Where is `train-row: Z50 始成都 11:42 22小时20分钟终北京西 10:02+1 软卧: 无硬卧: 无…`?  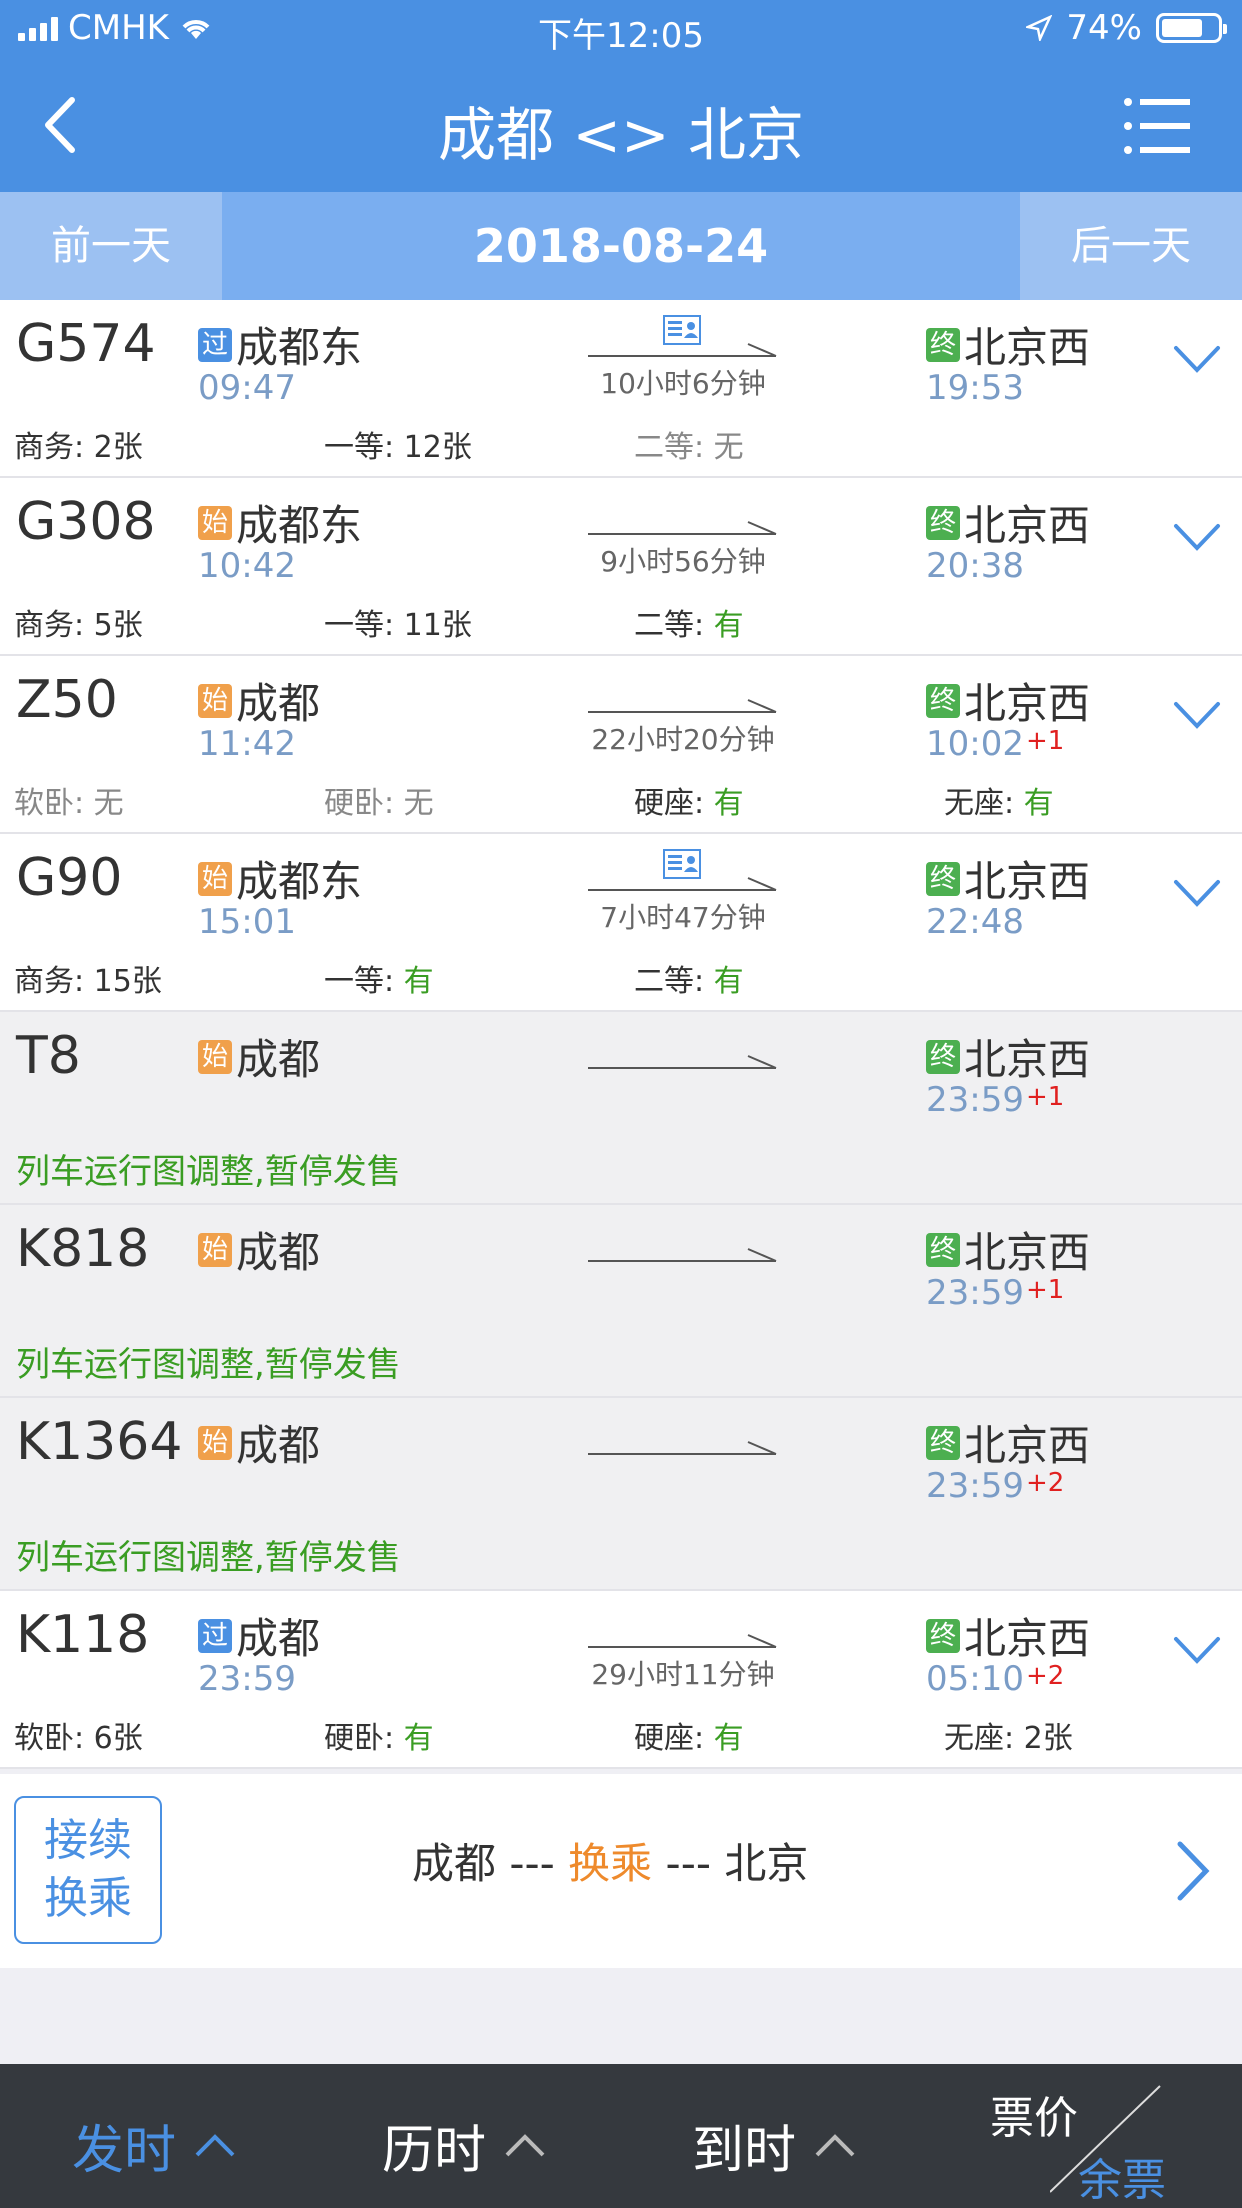
train-row: Z50 始成都 11:42 22小时20分钟终北京西 10:02+1 软卧: 无硬卧: 无… is located at coordinates (621, 745).